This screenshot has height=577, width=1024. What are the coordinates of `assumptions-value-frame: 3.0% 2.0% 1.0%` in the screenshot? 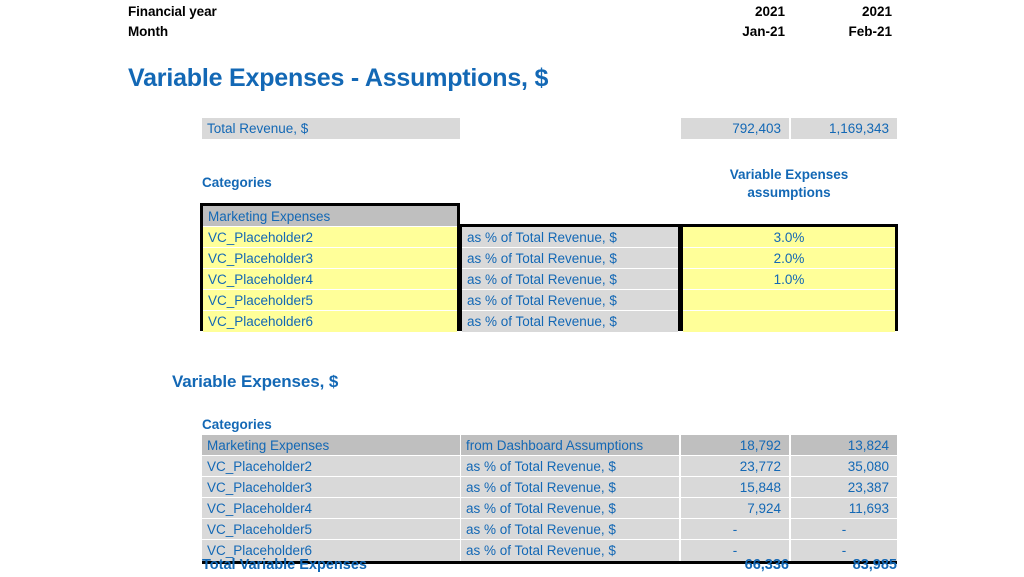 It's located at (789, 278).